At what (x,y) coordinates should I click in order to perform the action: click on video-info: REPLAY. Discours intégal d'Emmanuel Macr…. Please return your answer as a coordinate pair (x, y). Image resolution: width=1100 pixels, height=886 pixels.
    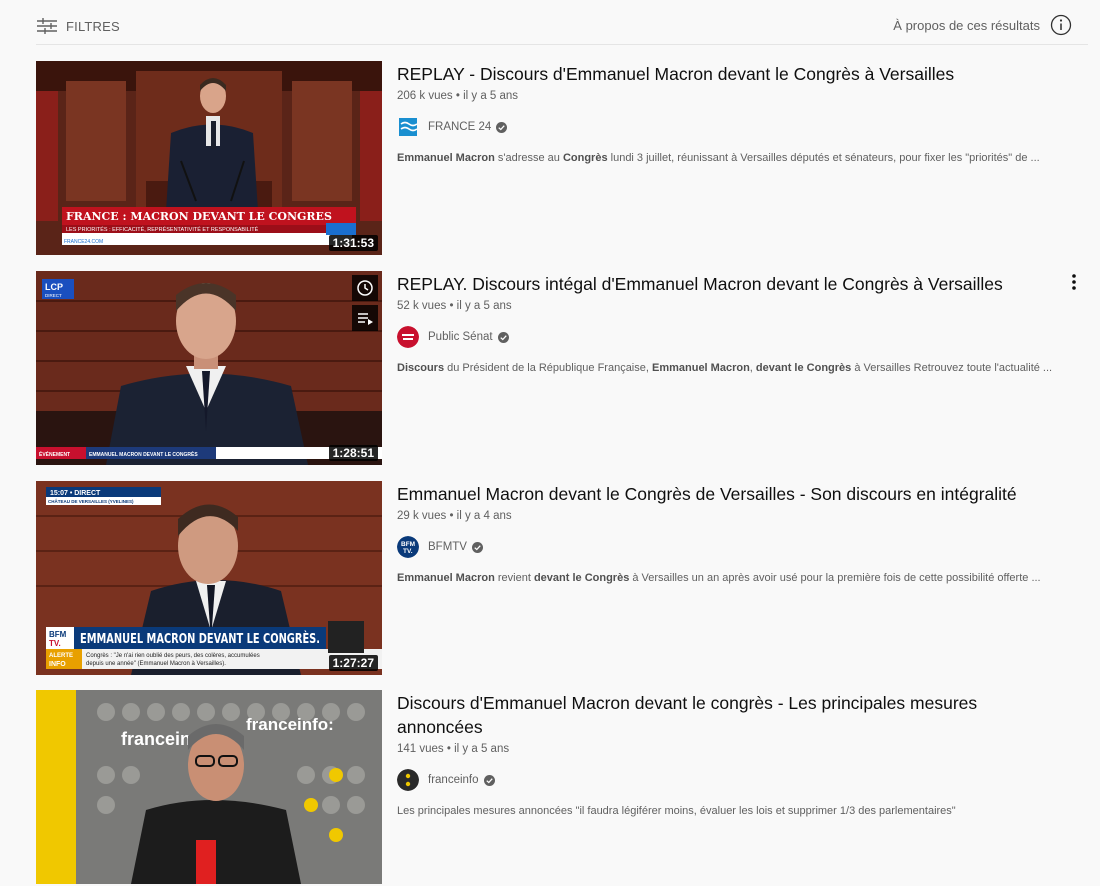
    Looking at the image, I should click on (737, 322).